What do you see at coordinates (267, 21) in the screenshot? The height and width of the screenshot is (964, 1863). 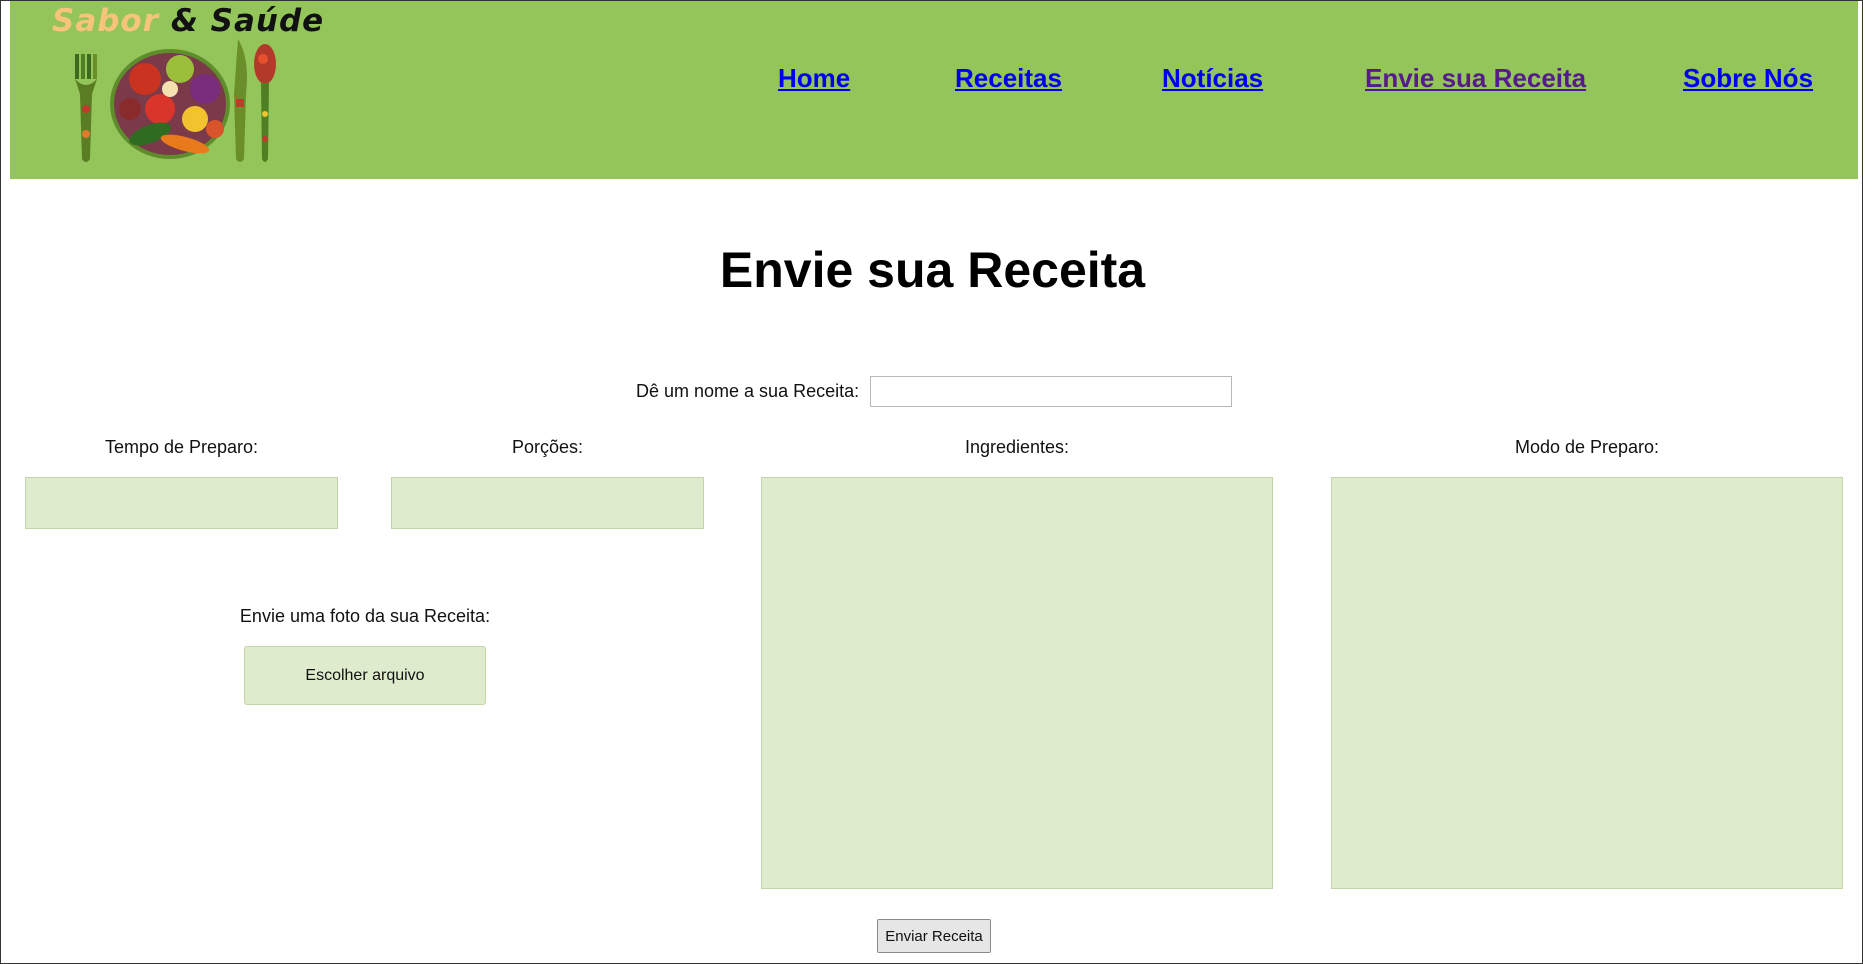 I see `logo-word-saude: Saúde` at bounding box center [267, 21].